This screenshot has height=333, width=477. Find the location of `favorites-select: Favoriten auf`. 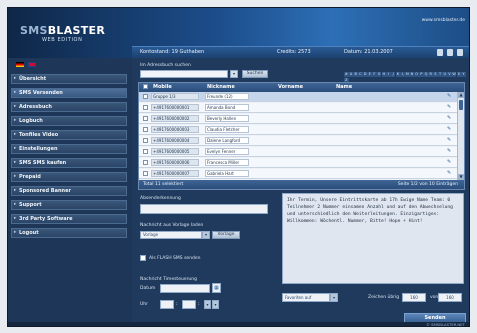

favorites-select: Favoriten auf is located at coordinates (306, 297).